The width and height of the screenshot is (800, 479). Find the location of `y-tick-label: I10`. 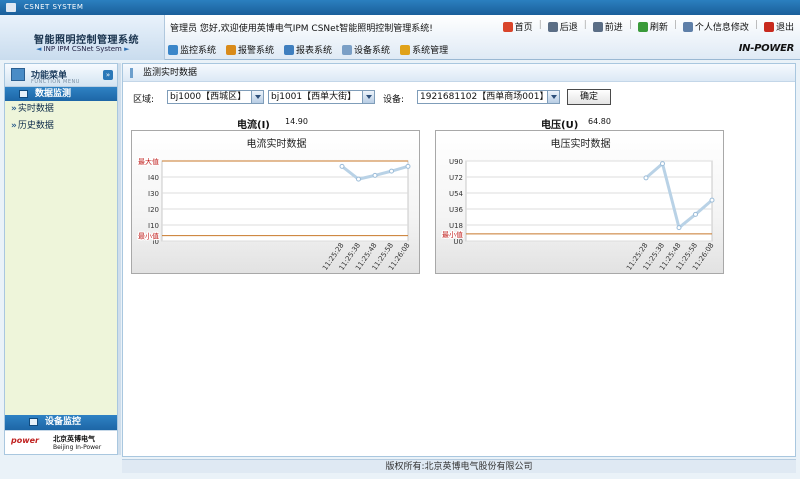

y-tick-label: I10 is located at coordinates (153, 226).